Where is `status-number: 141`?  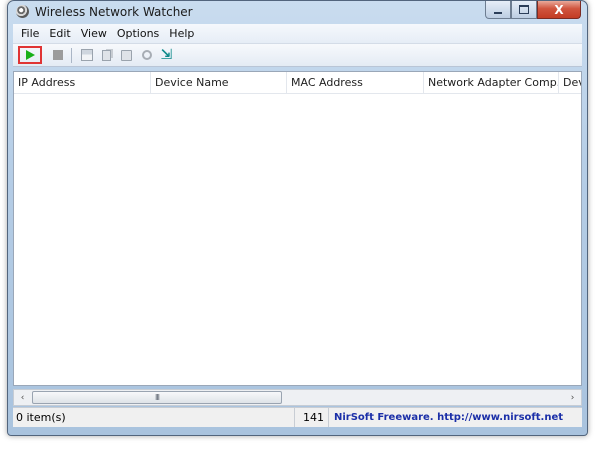 status-number: 141 is located at coordinates (312, 417).